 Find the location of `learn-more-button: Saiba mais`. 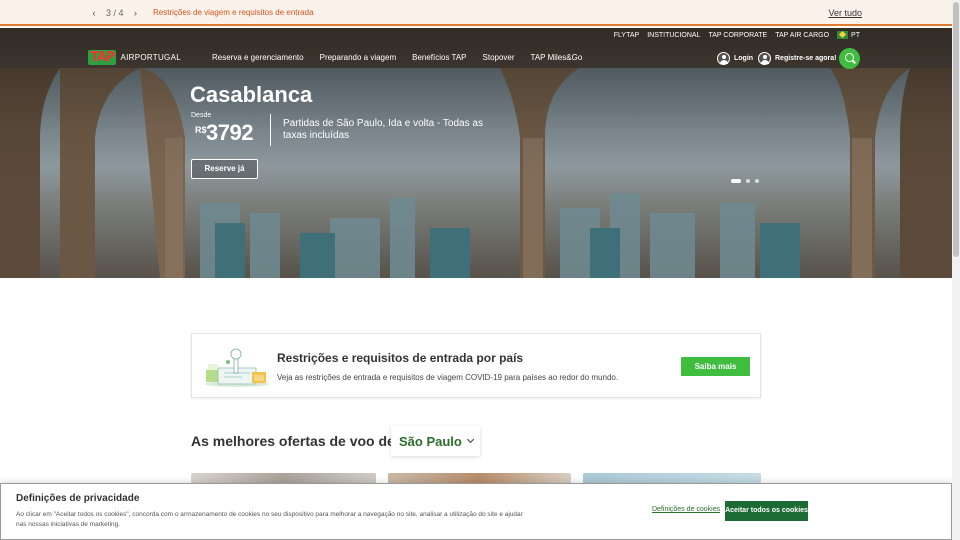

learn-more-button: Saiba mais is located at coordinates (715, 366).